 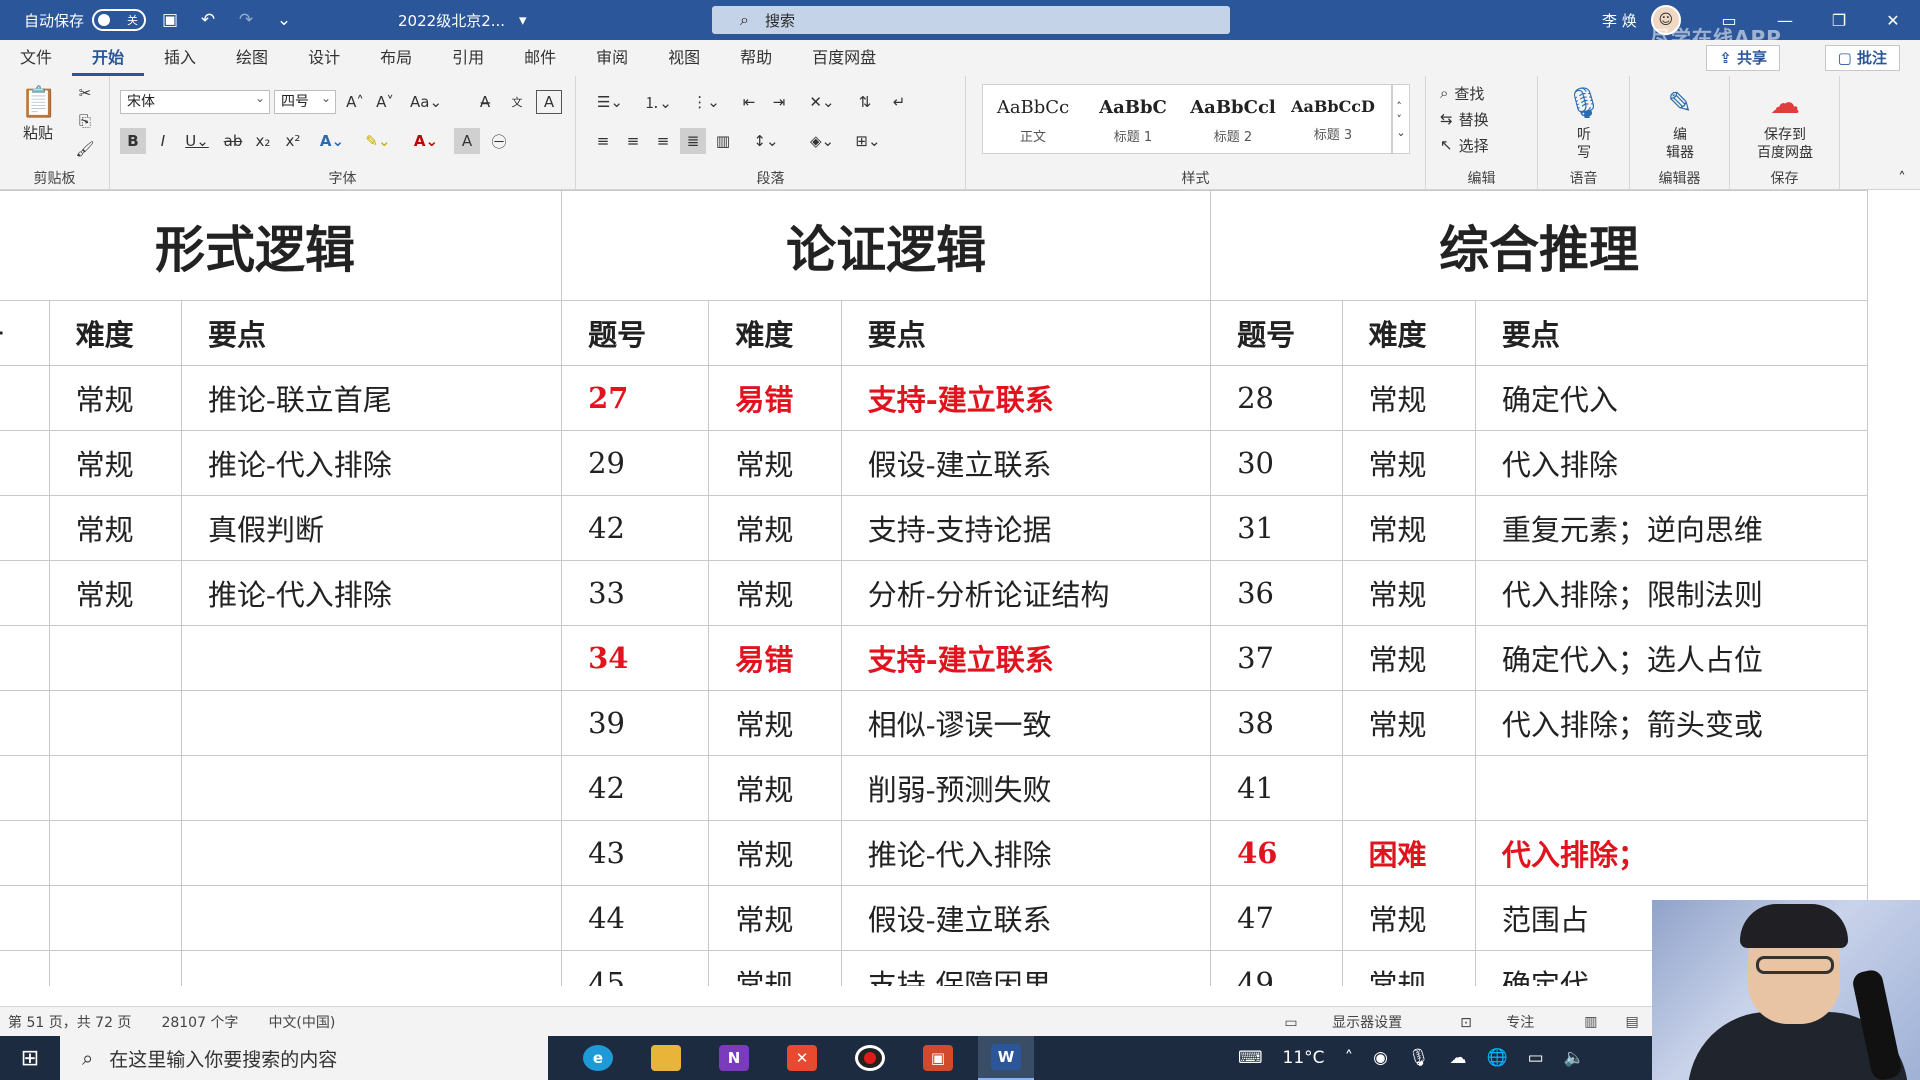 I want to click on cell-argument-key-point: 推论-代入排除, so click(x=1026, y=853).